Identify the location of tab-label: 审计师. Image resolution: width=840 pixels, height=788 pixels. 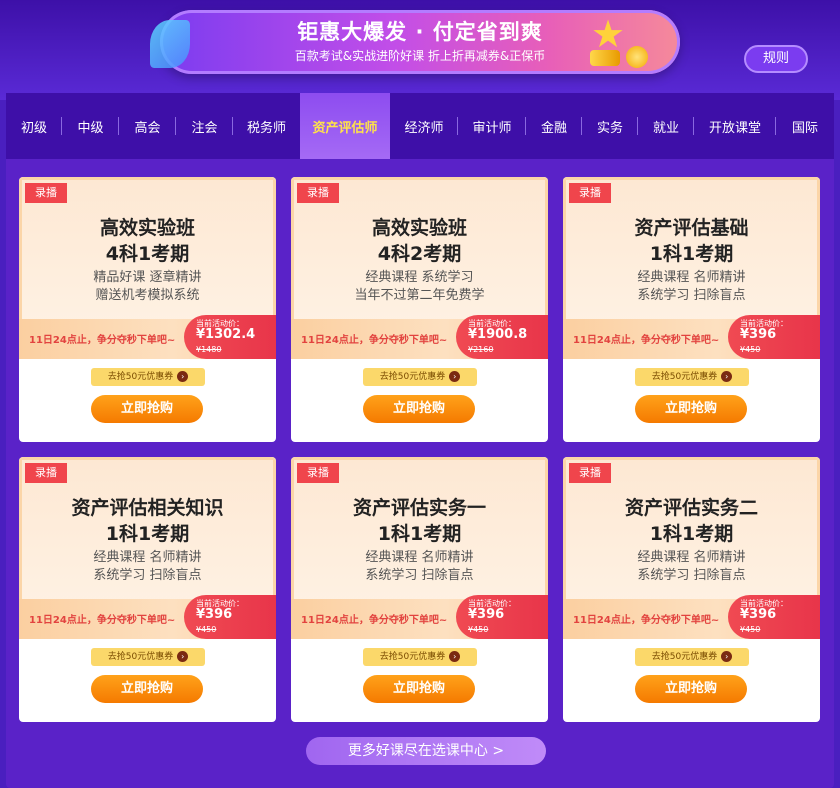
(492, 128).